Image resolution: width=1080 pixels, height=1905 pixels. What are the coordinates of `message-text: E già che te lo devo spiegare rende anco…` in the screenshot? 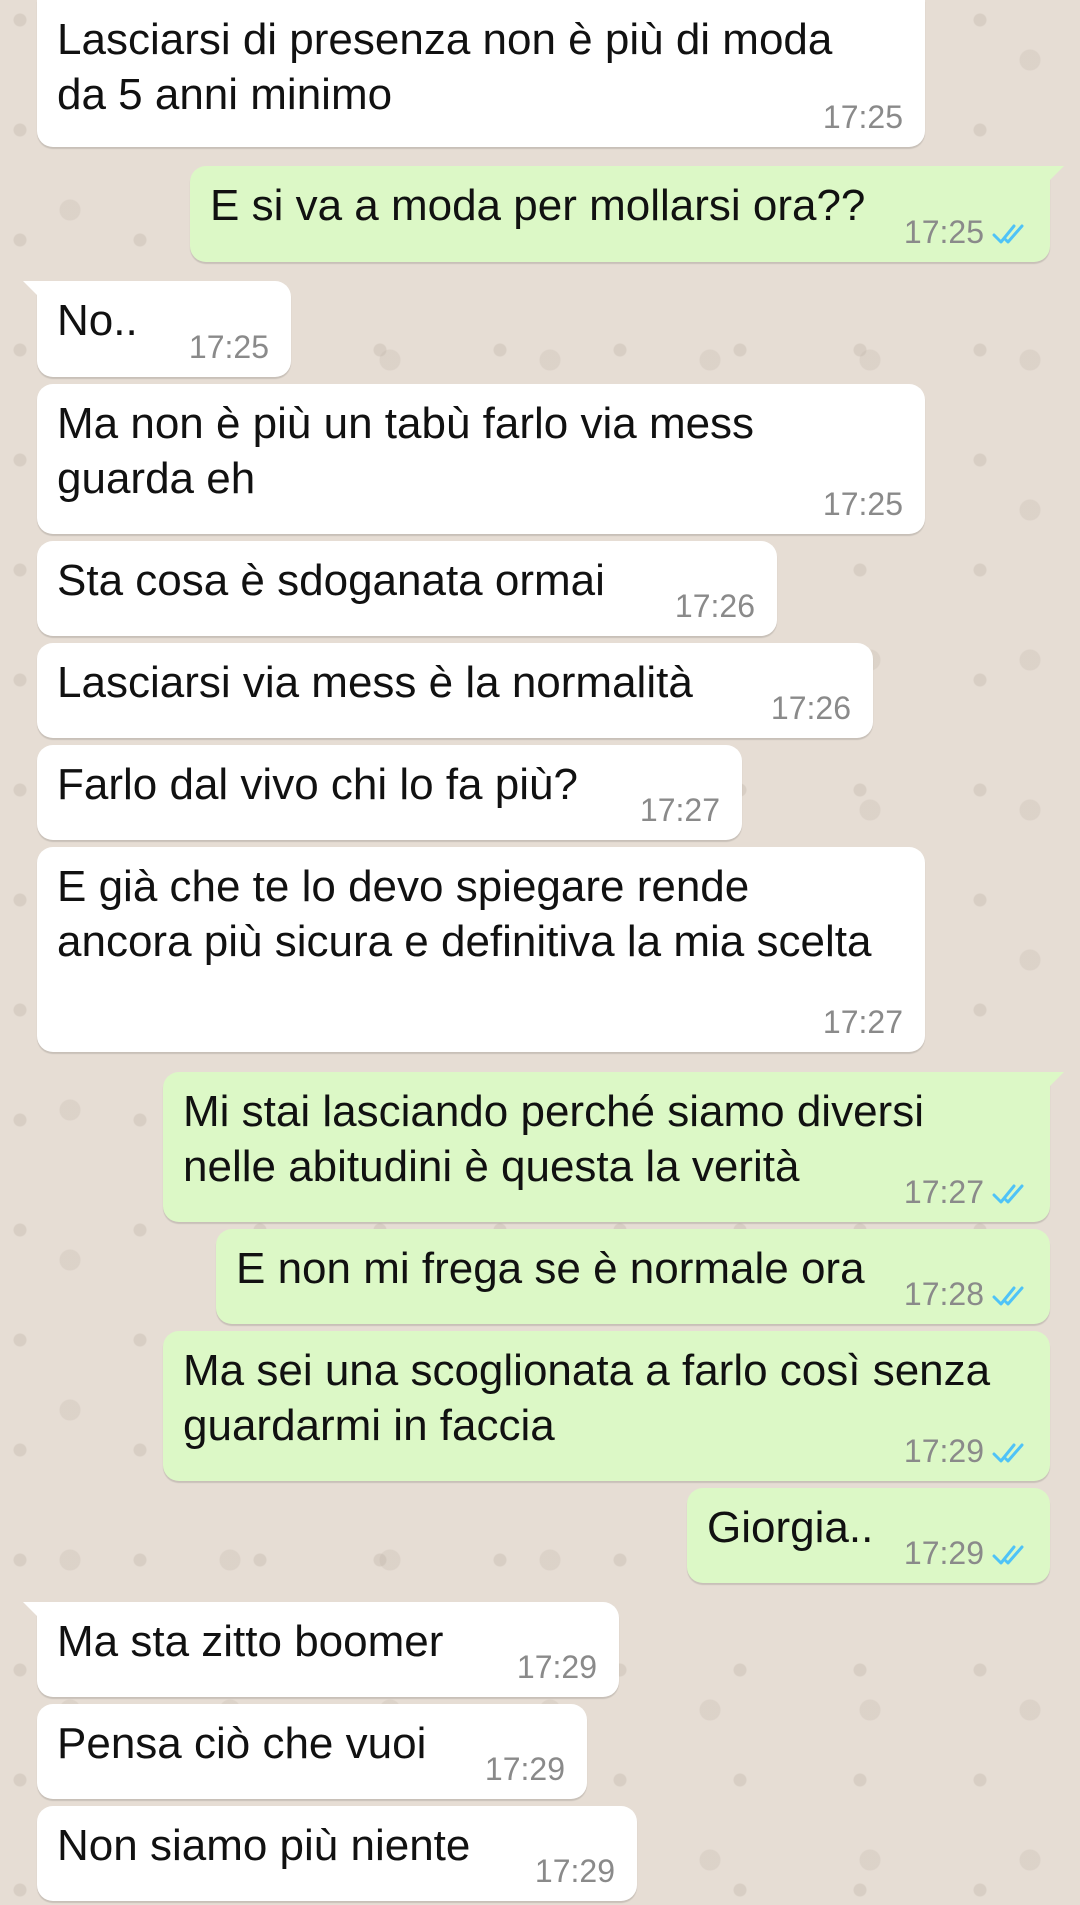 It's located at (464, 914).